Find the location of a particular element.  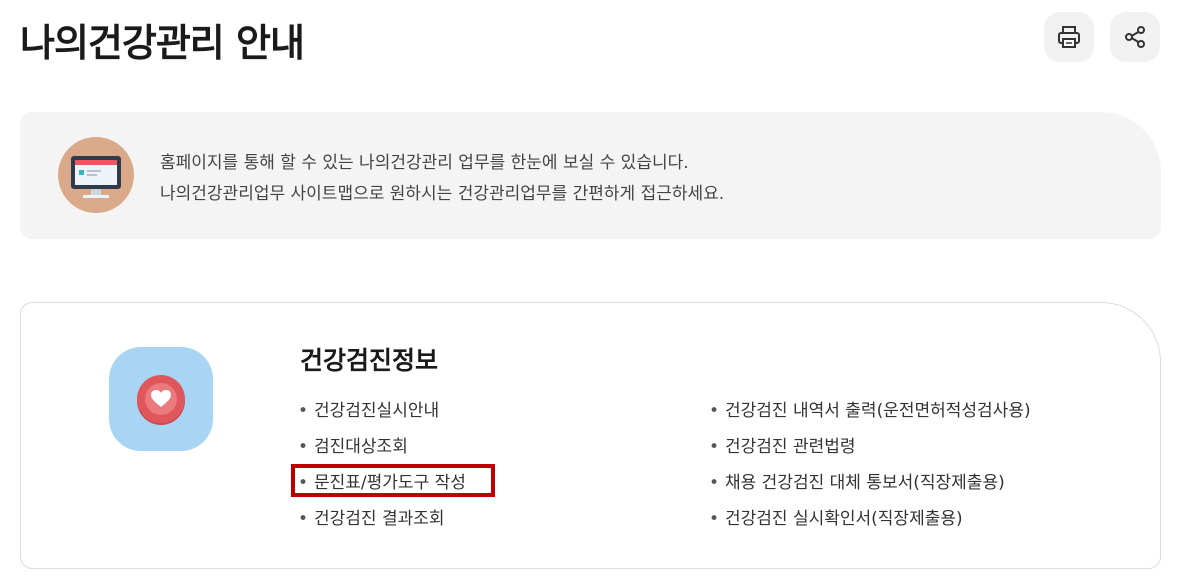

link-target-lookup: • 검진대상조회 is located at coordinates (382, 447).